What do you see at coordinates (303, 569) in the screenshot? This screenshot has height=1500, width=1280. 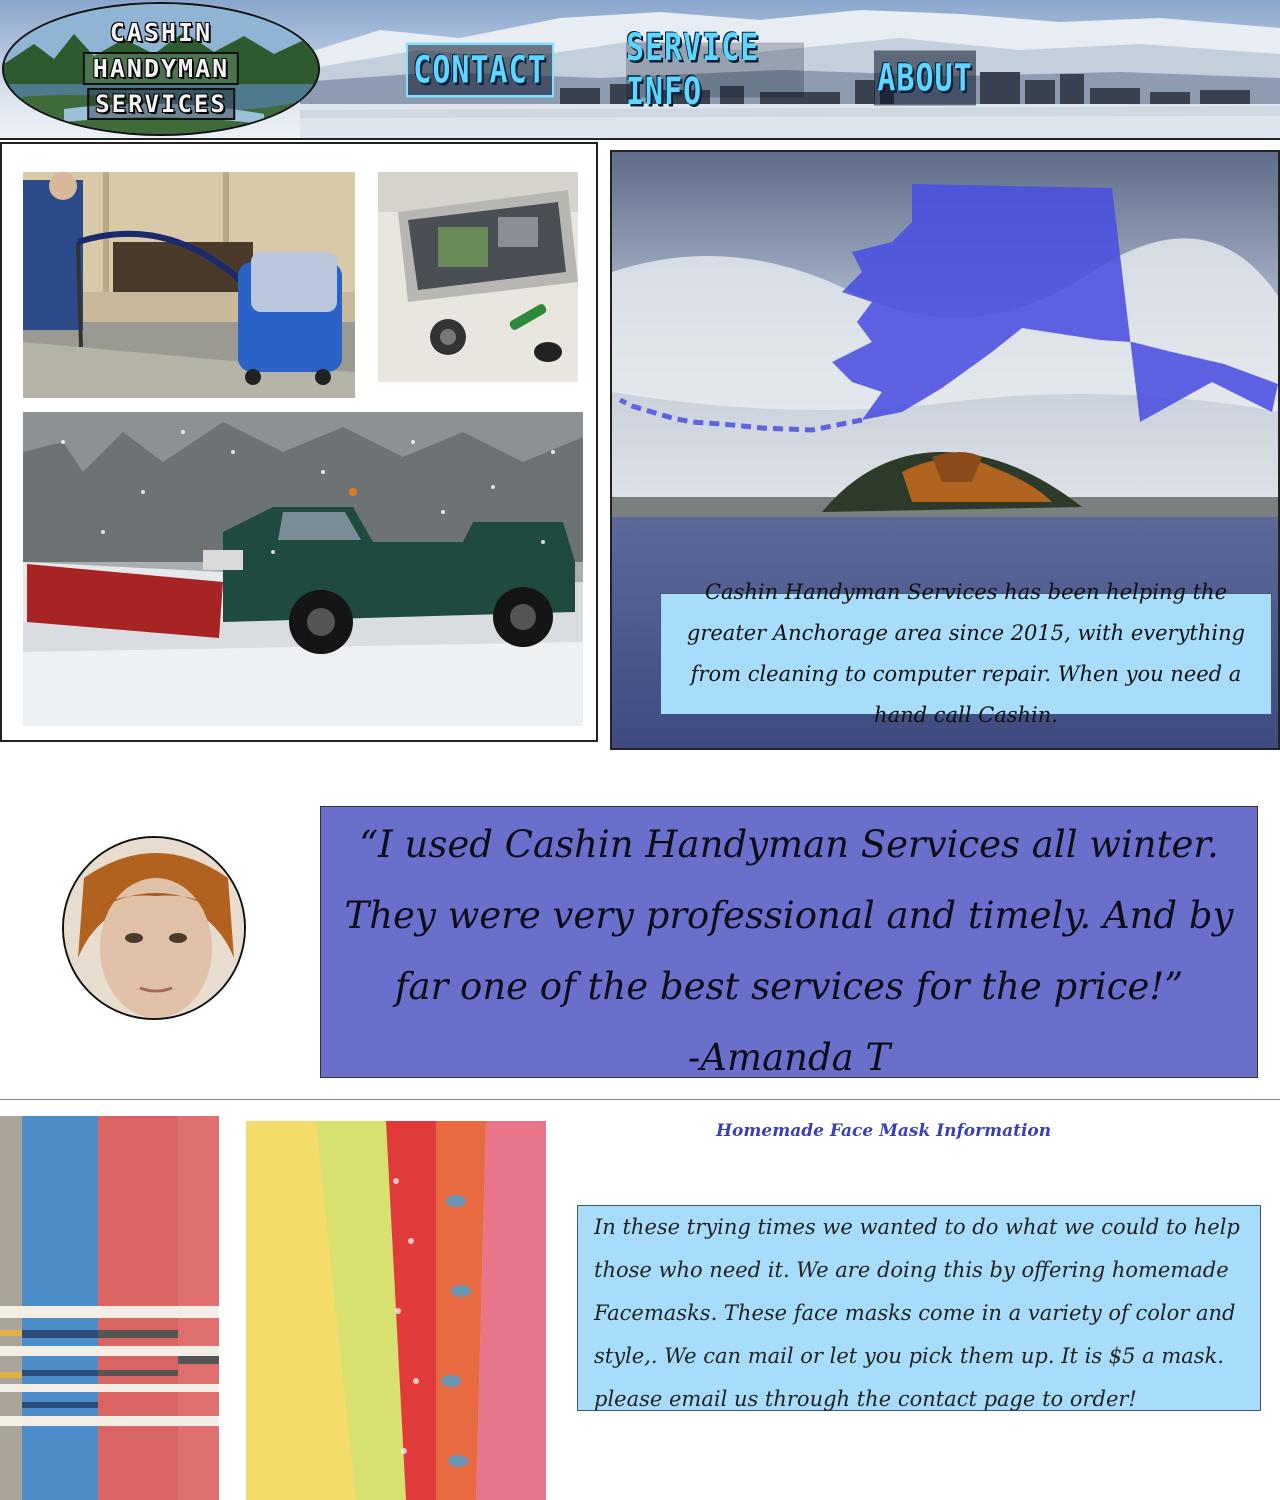 I see `snow-plow-truck-photo` at bounding box center [303, 569].